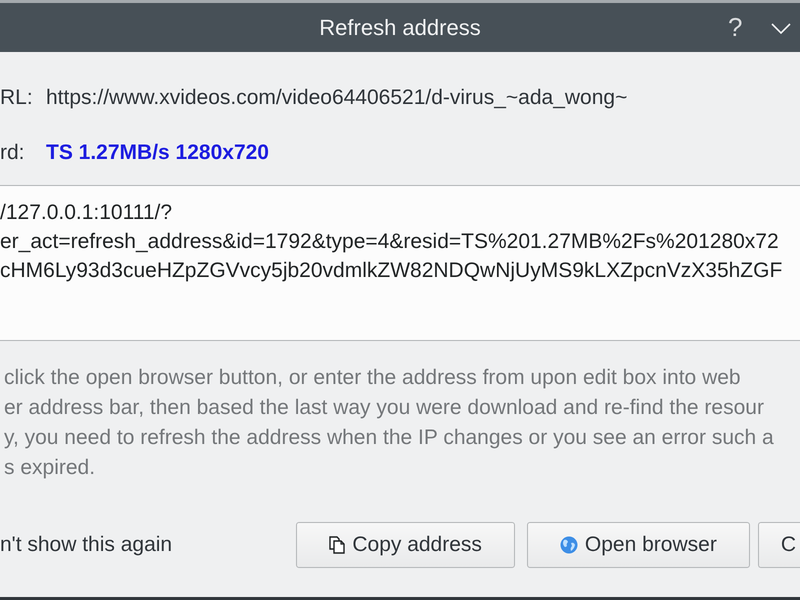  What do you see at coordinates (569, 545) in the screenshot?
I see `globe-icon` at bounding box center [569, 545].